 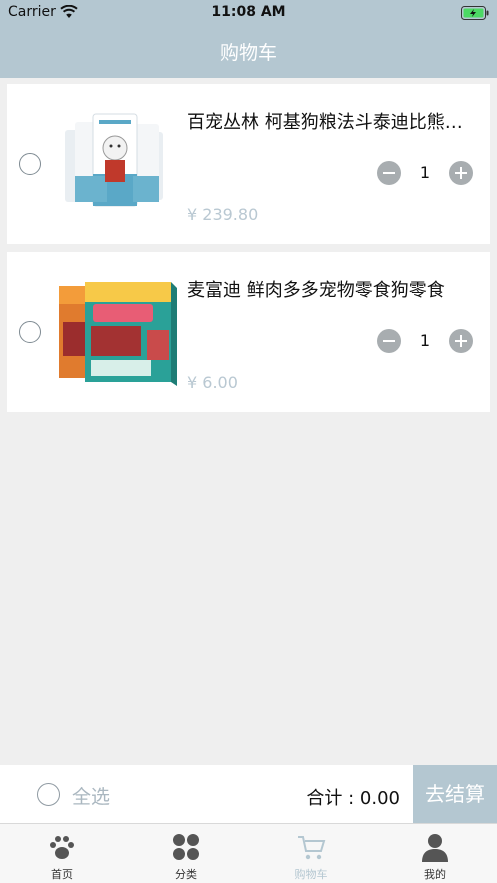 I want to click on clock: 11:08 AM, so click(x=248, y=12).